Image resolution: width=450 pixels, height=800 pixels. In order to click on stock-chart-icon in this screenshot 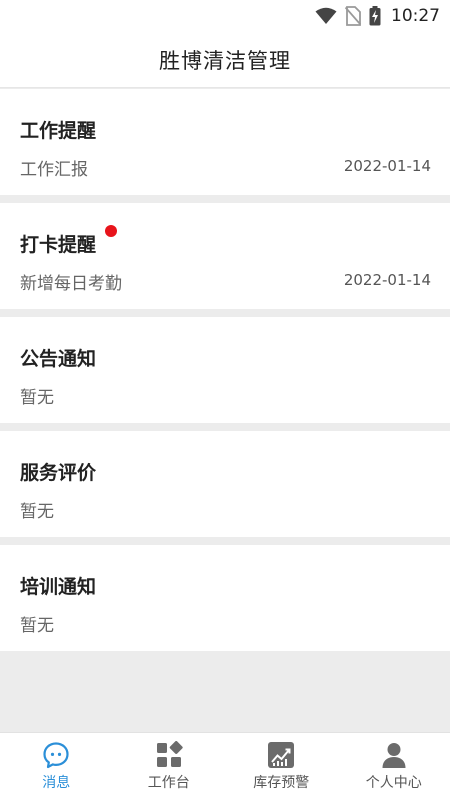, I will do `click(281, 755)`.